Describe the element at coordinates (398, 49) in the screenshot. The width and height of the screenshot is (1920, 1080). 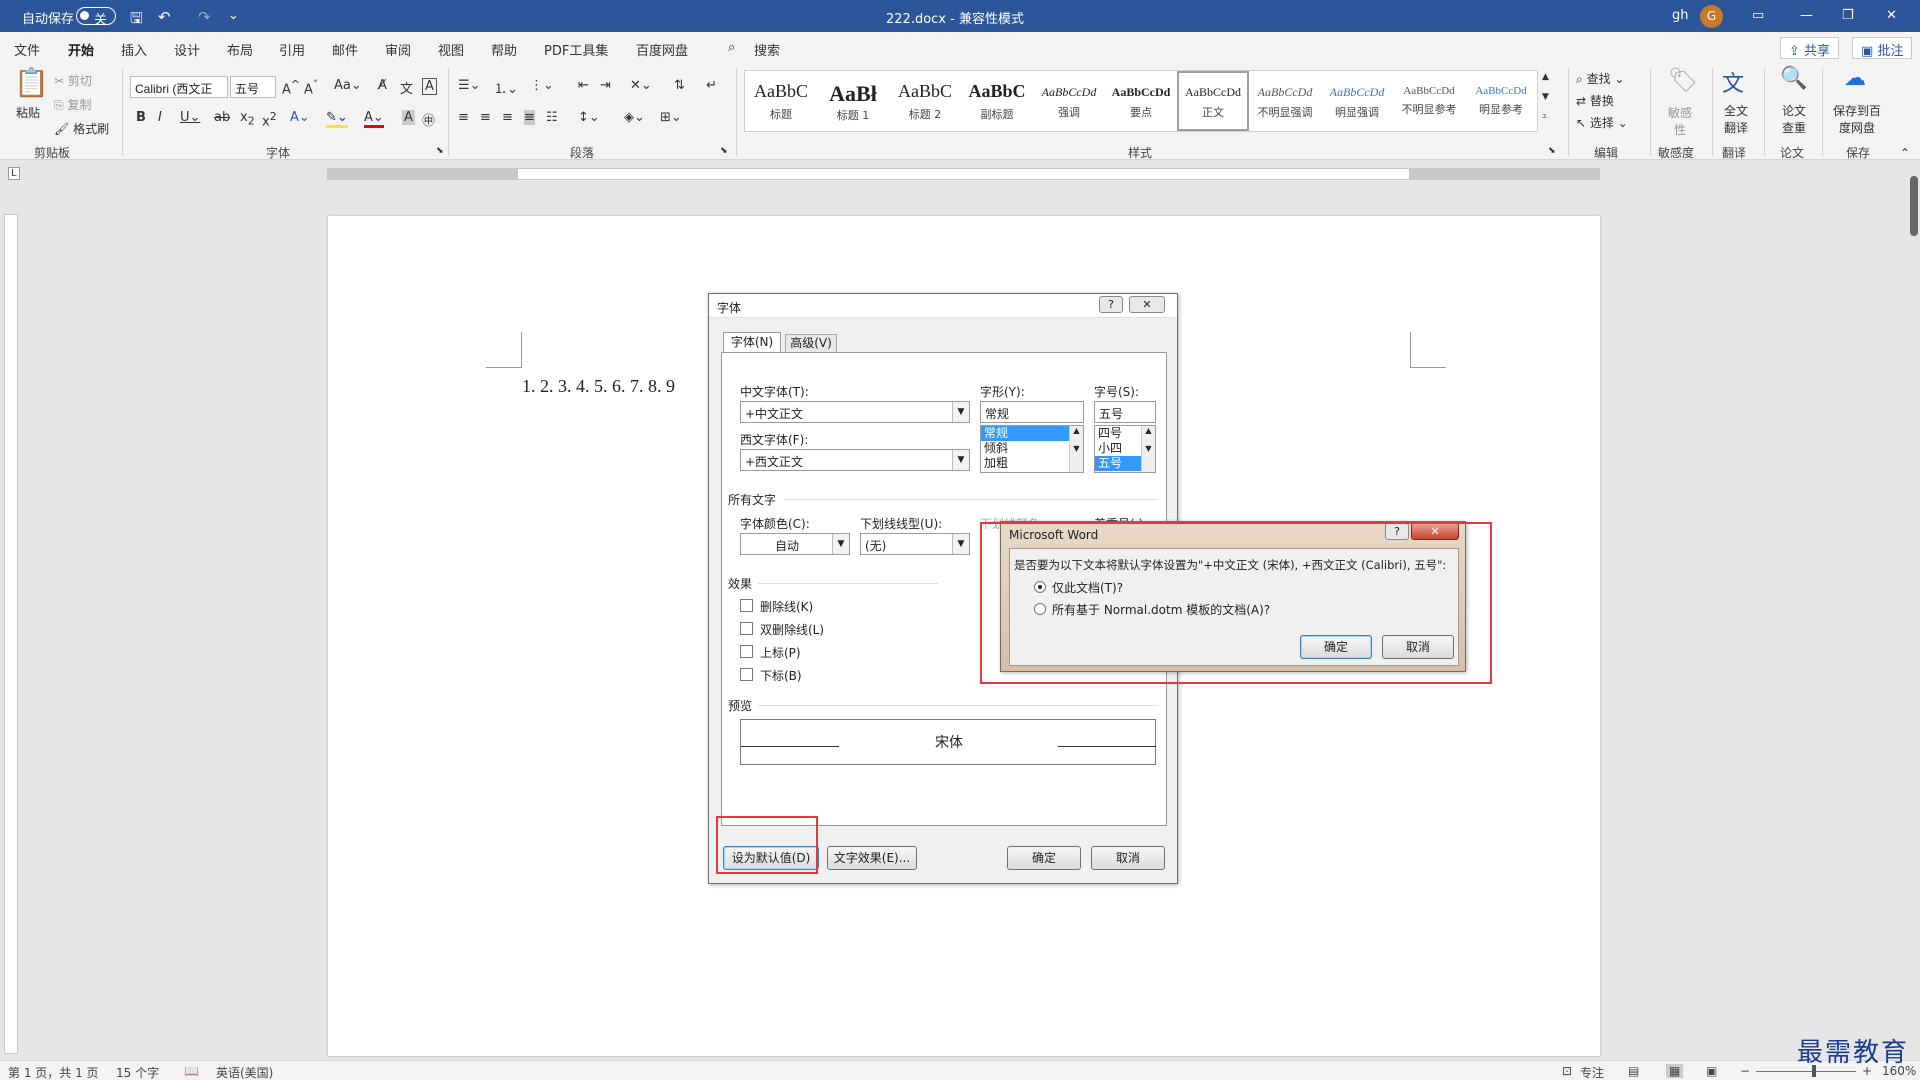
I see `tab-review: 审阅` at that location.